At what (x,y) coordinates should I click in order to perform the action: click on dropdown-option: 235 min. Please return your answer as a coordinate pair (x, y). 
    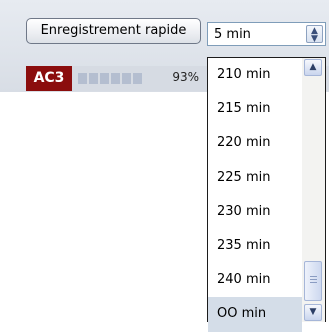
    Looking at the image, I should click on (255, 246).